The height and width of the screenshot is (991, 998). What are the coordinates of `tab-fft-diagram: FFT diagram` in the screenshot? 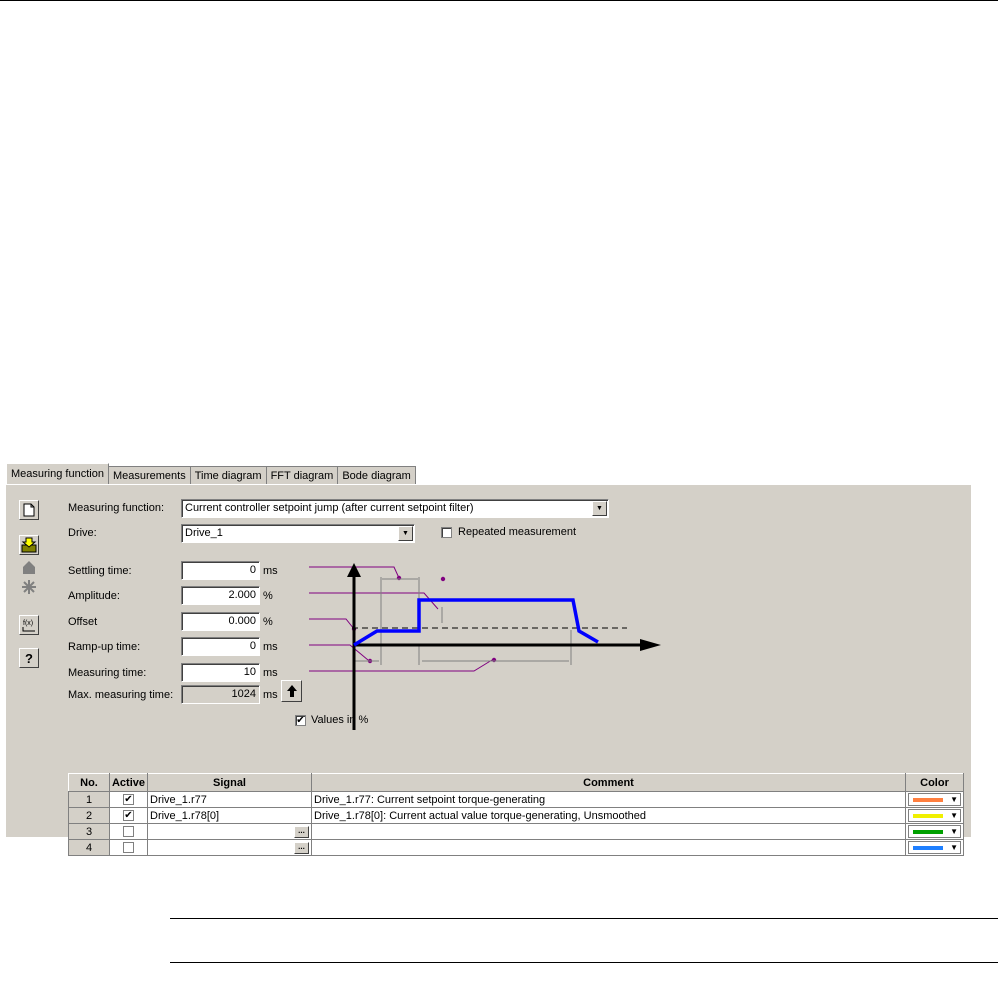 It's located at (302, 475).